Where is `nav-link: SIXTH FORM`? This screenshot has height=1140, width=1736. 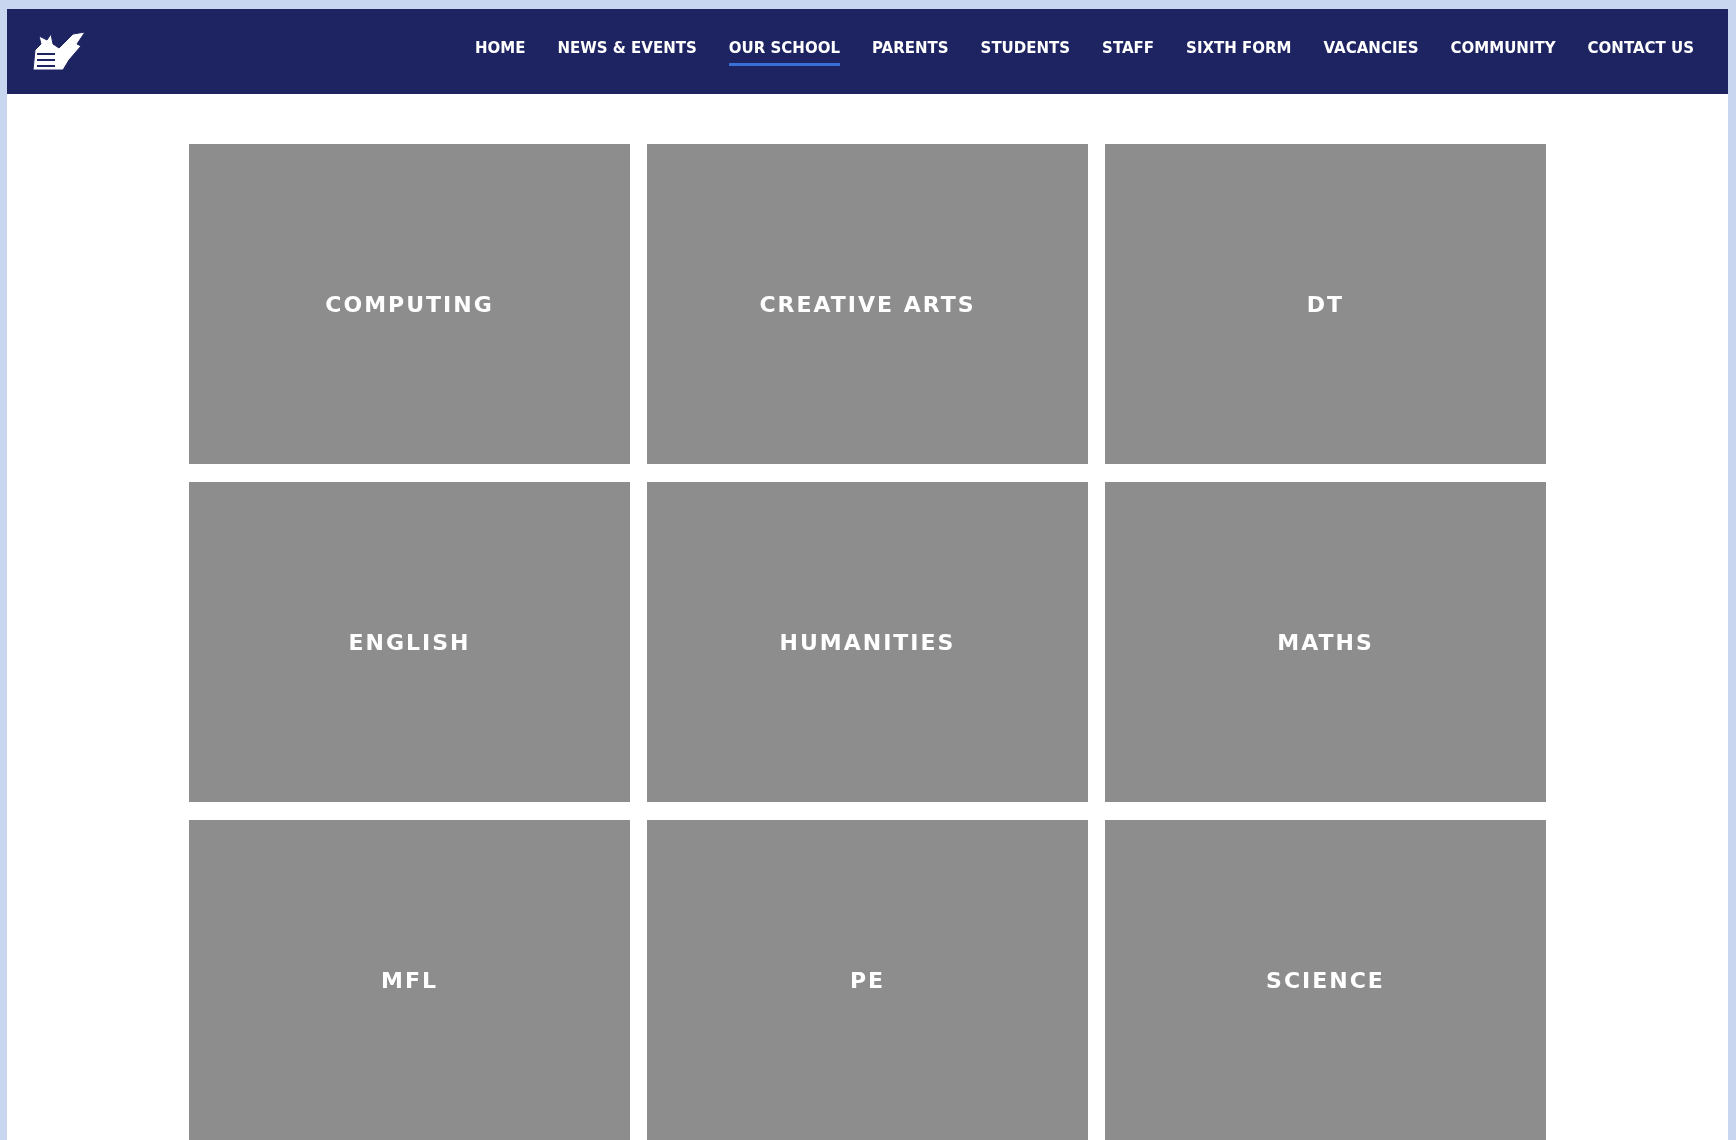 nav-link: SIXTH FORM is located at coordinates (1239, 51).